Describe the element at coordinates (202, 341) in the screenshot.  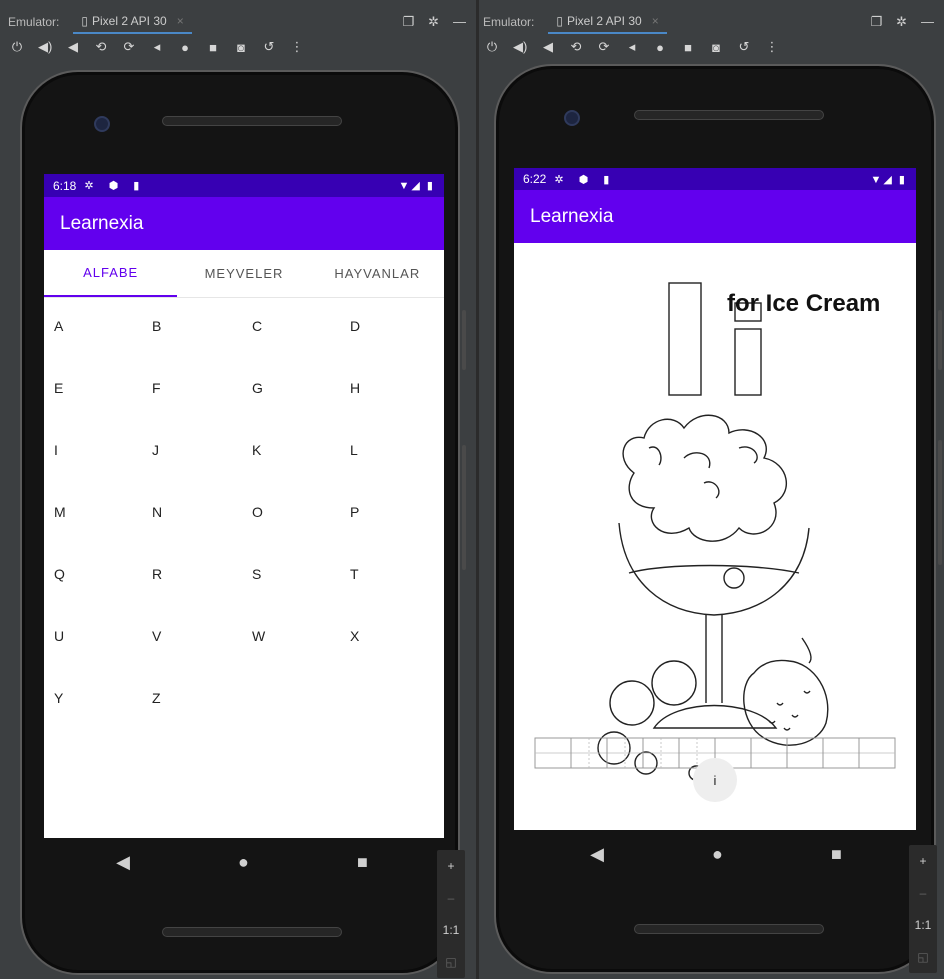
I see `letter-item: B` at that location.